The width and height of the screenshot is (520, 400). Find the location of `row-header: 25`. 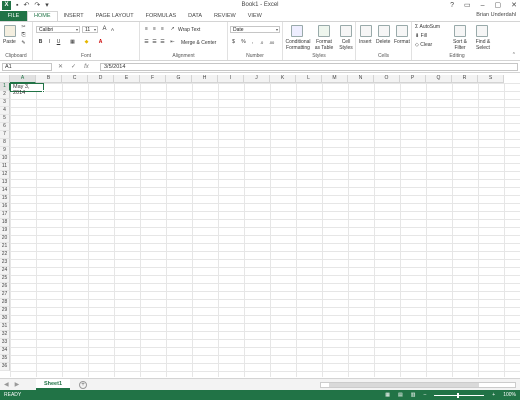

row-header: 25 is located at coordinates (5, 279).